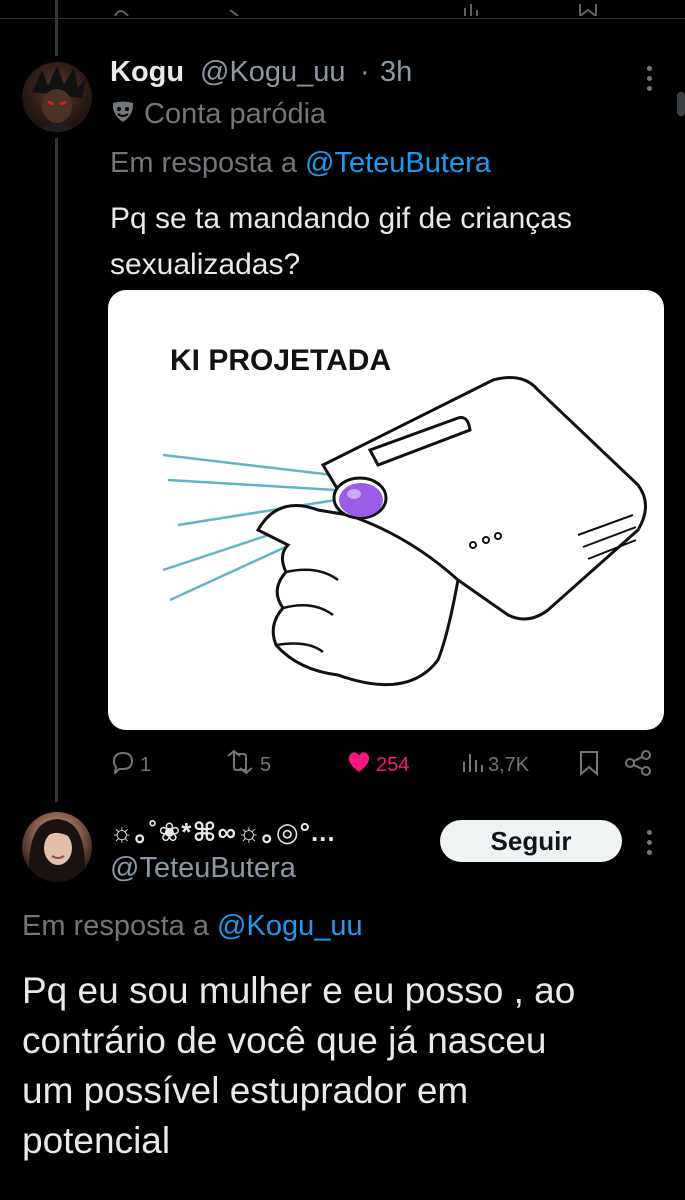  Describe the element at coordinates (300, 163) in the screenshot. I see `reply-context: Em resposta a @TeteuButera` at that location.